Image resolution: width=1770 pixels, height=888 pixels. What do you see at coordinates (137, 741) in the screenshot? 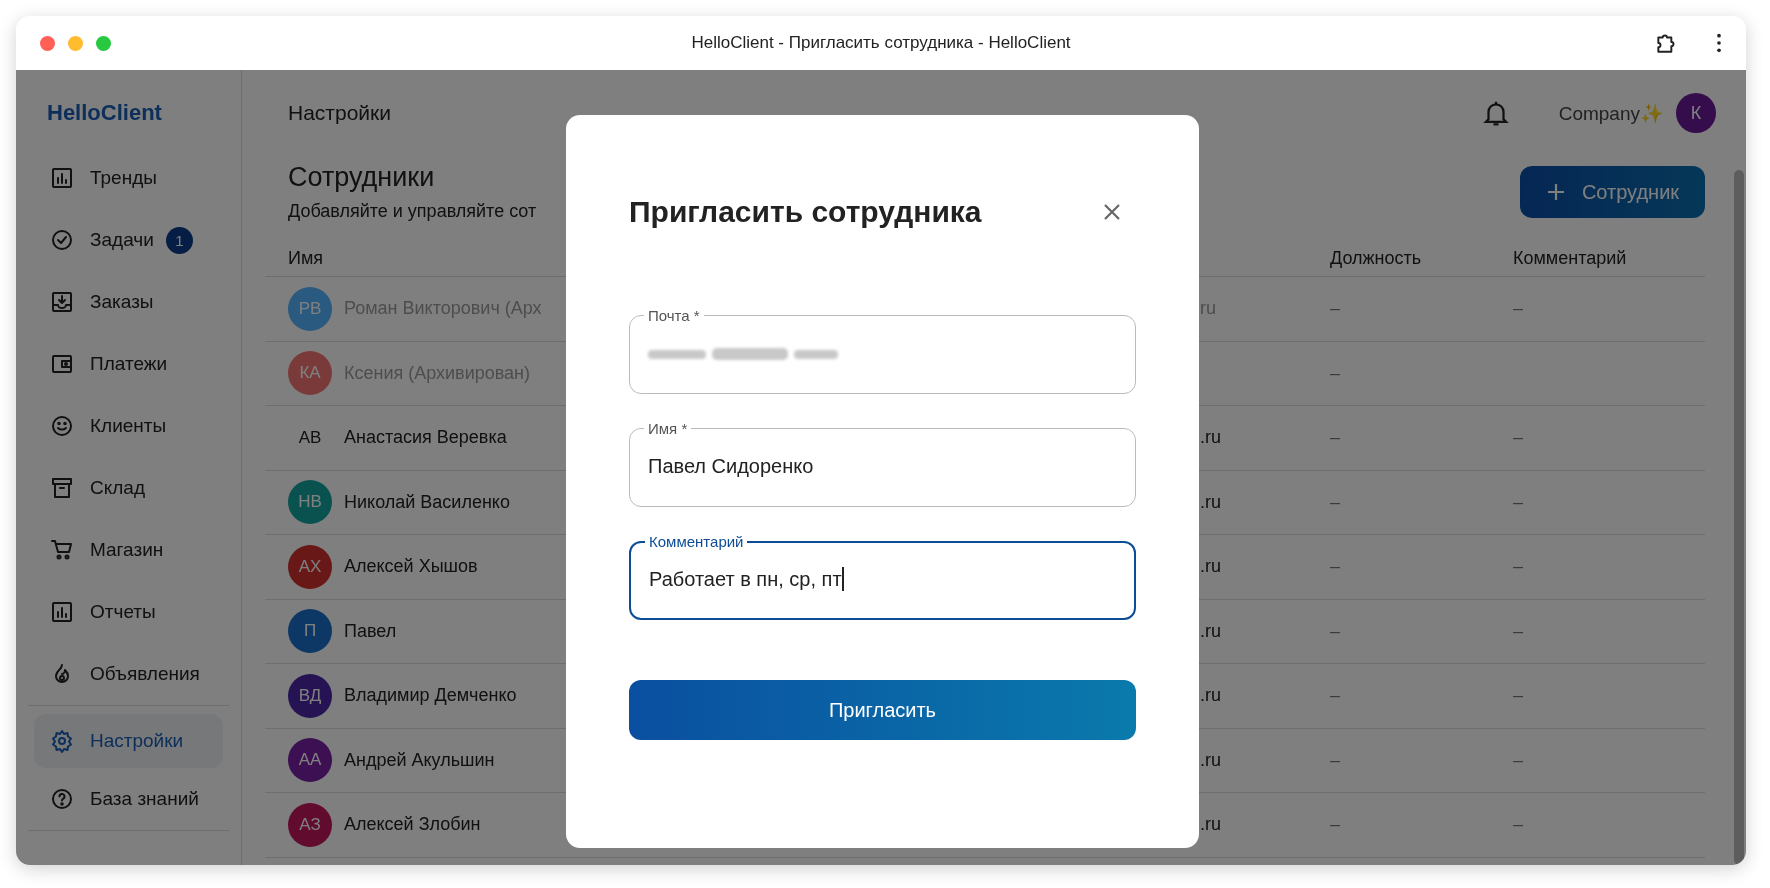
I see `sidebar-label: Настройки` at bounding box center [137, 741].